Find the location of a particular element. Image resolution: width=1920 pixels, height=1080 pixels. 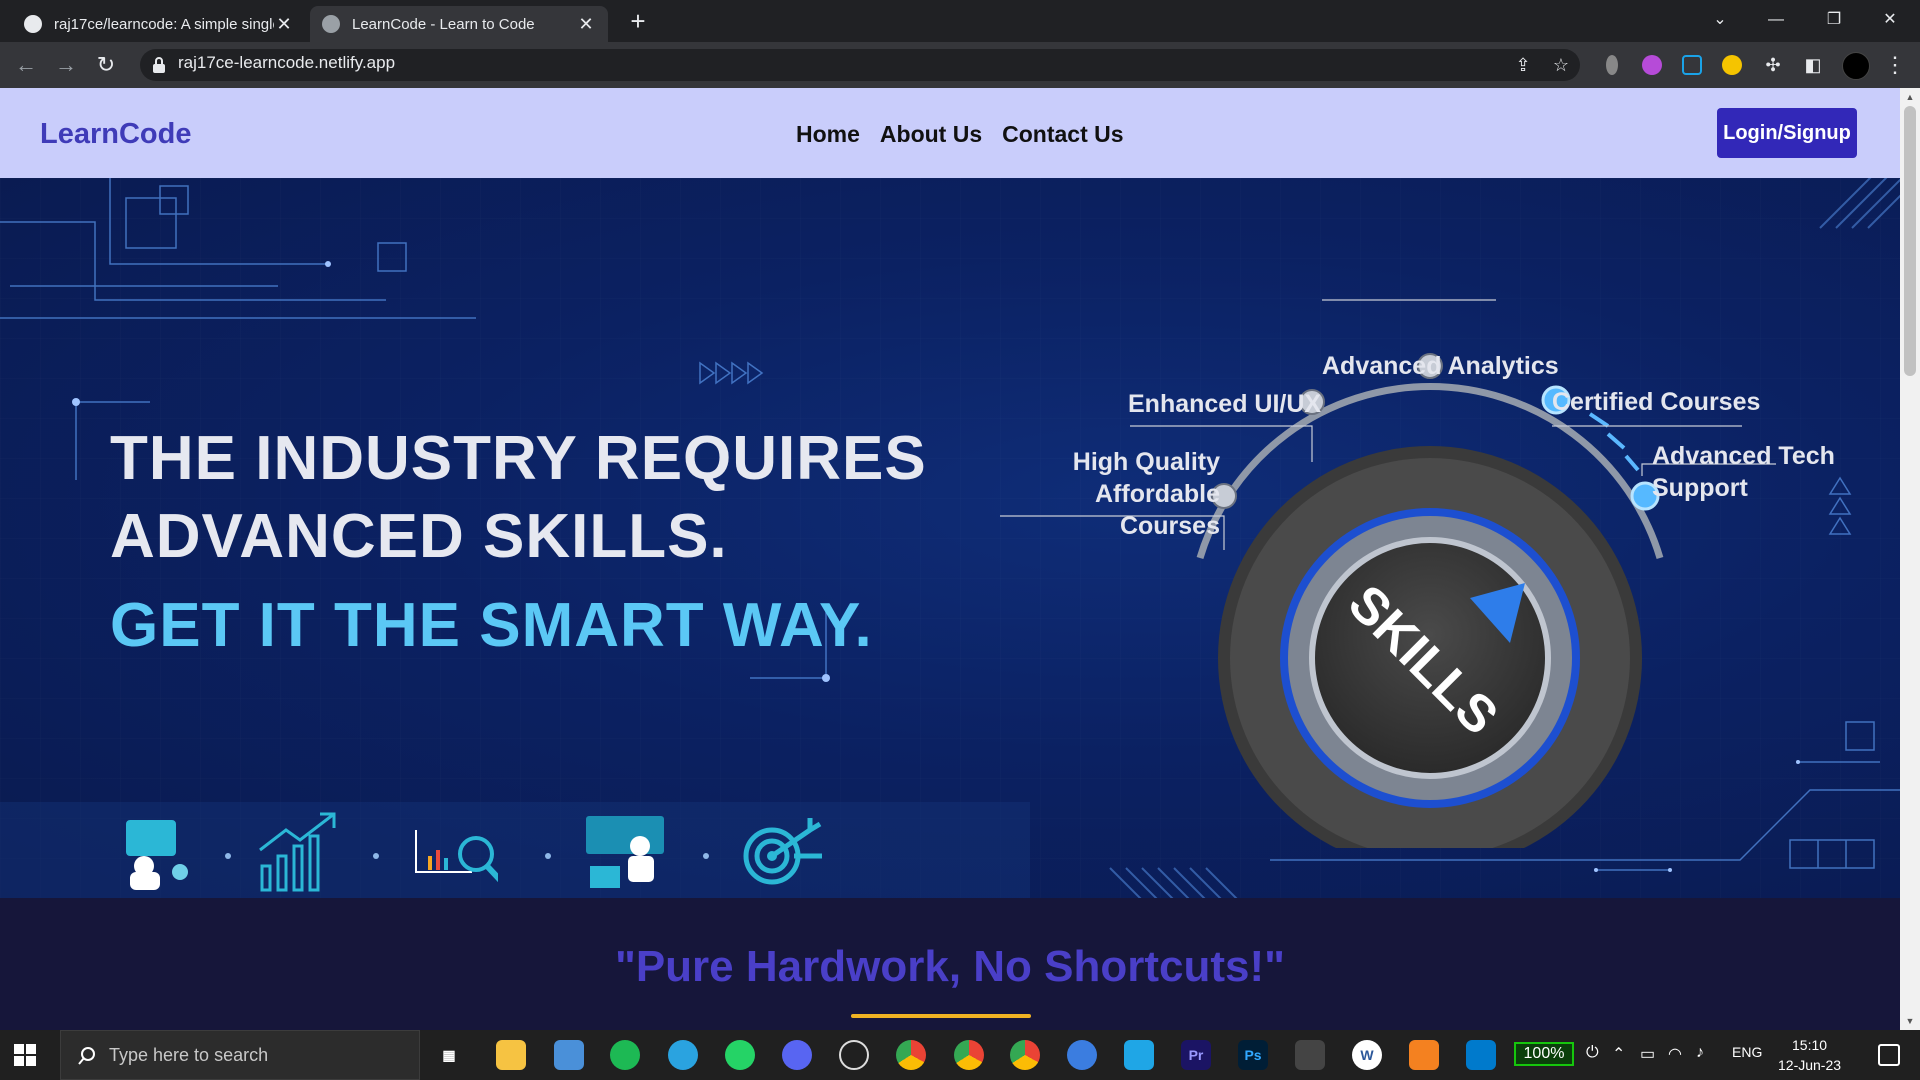

motto-heading: "Pure Hardwork, No Shortcuts!" is located at coordinates (950, 966).